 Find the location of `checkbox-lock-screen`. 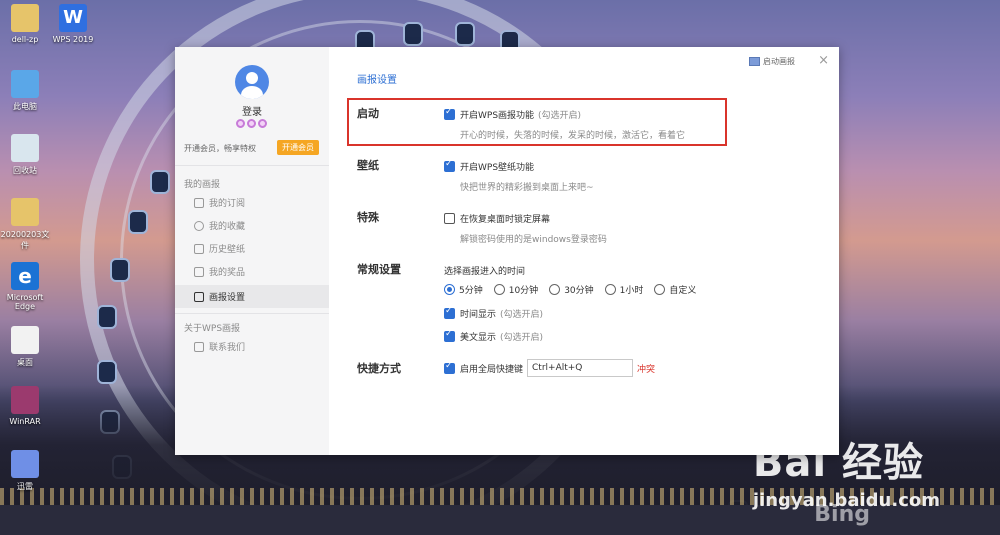

checkbox-lock-screen is located at coordinates (449, 218).